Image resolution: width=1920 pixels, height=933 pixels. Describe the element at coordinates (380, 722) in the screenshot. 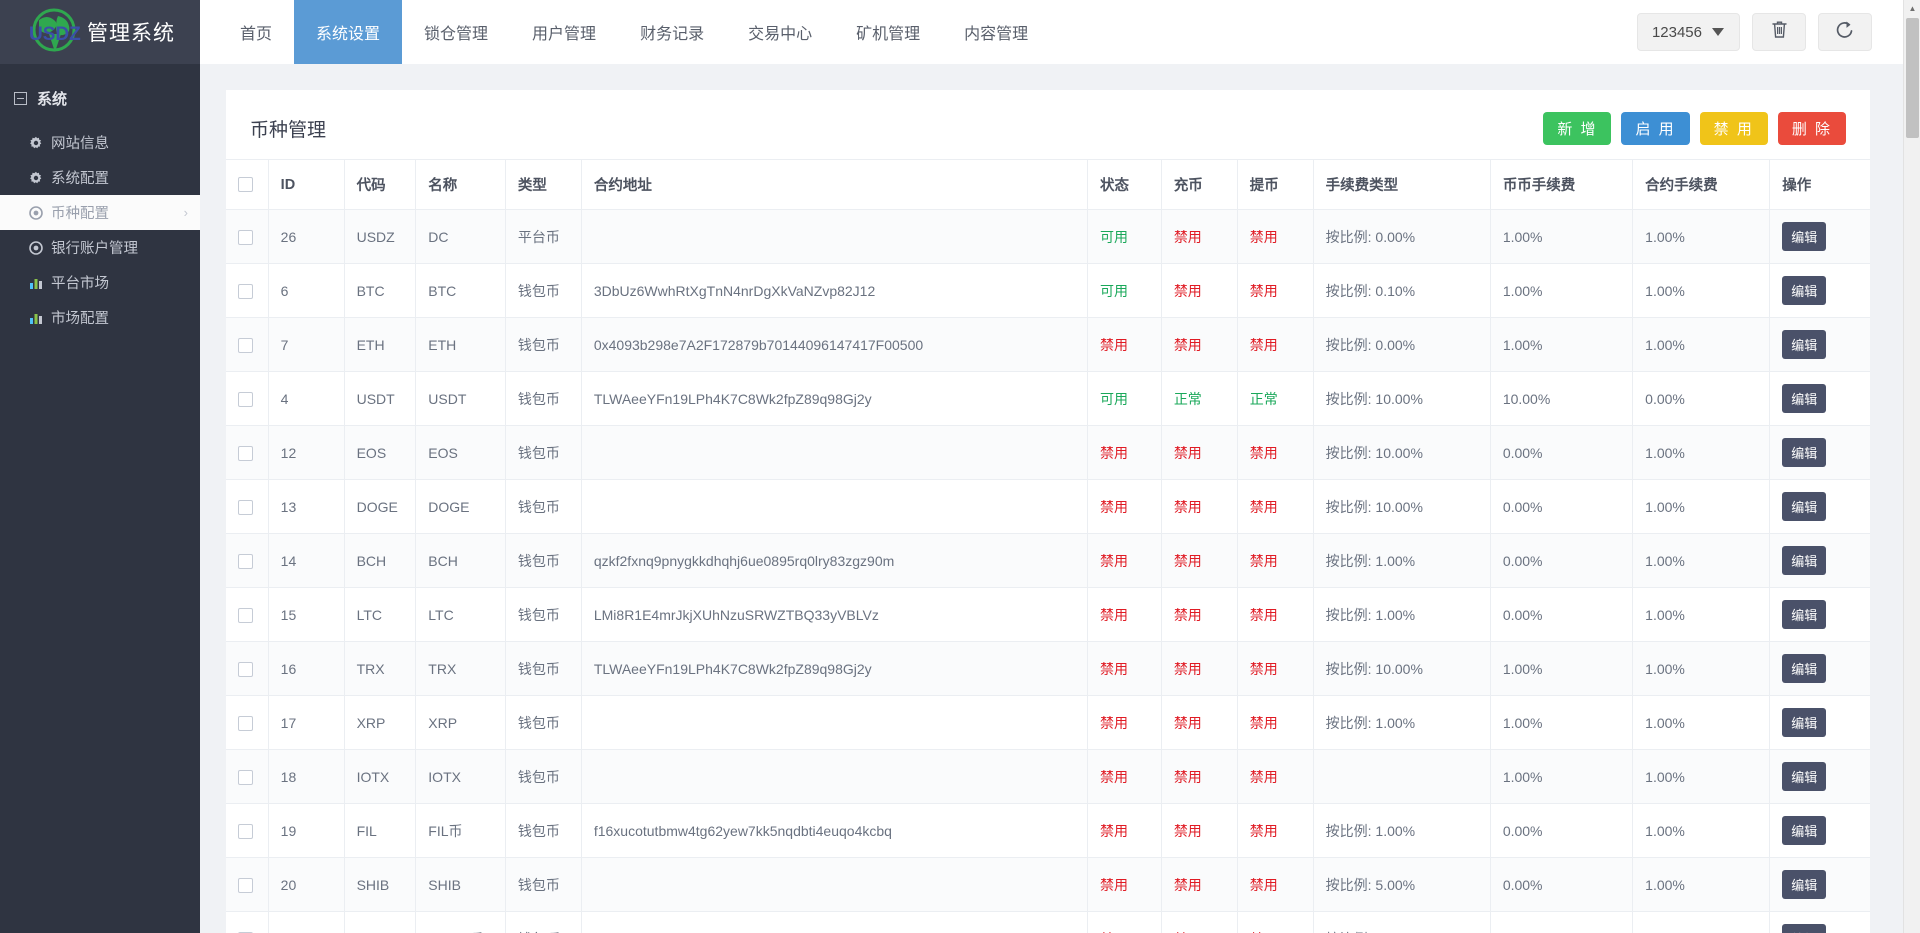

I see `cell-code: XRP` at that location.